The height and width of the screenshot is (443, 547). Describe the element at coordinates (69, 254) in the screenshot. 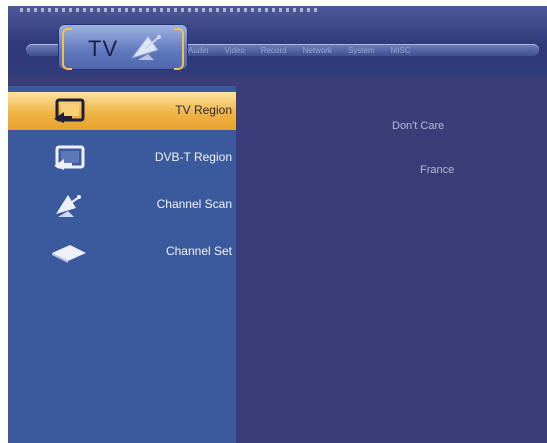

I see `channel-tile-icon` at that location.